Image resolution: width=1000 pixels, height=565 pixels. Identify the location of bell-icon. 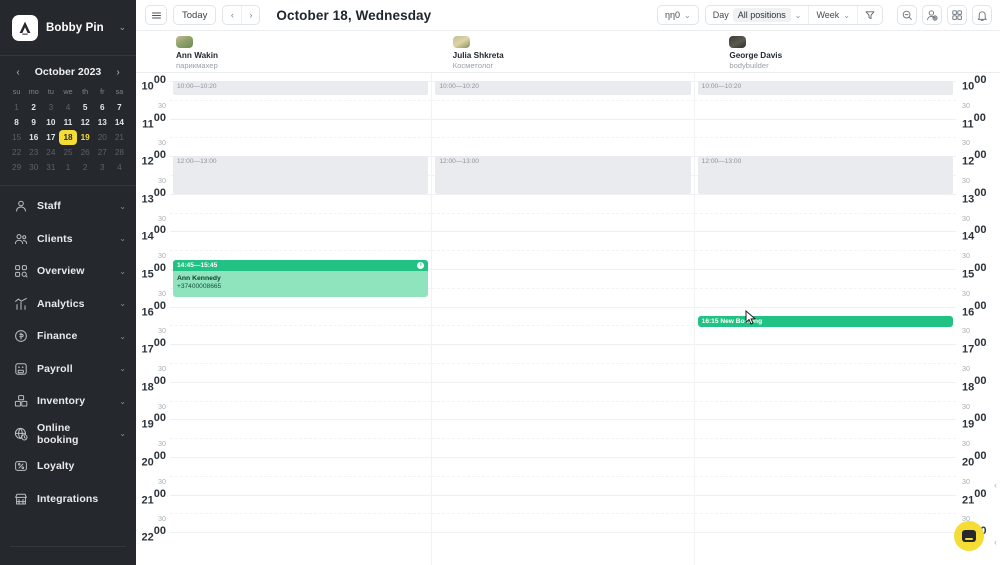
(982, 15).